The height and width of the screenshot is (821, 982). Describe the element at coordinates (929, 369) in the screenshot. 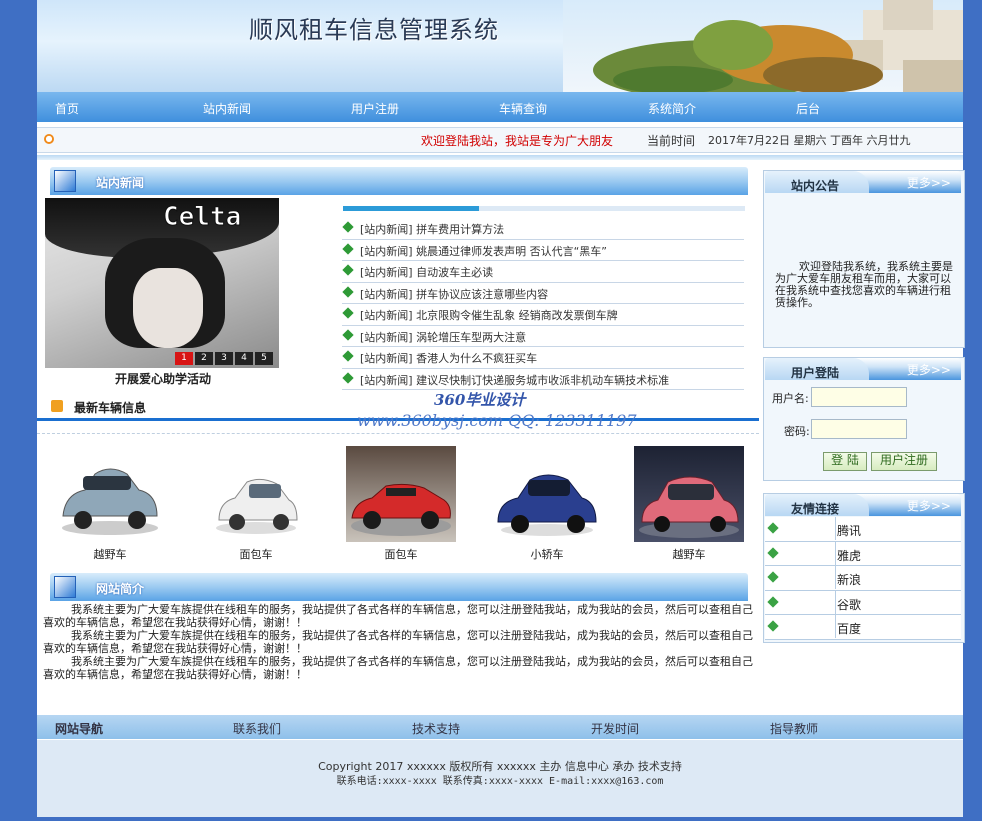

I see `login-more-link: 更多>>` at that location.